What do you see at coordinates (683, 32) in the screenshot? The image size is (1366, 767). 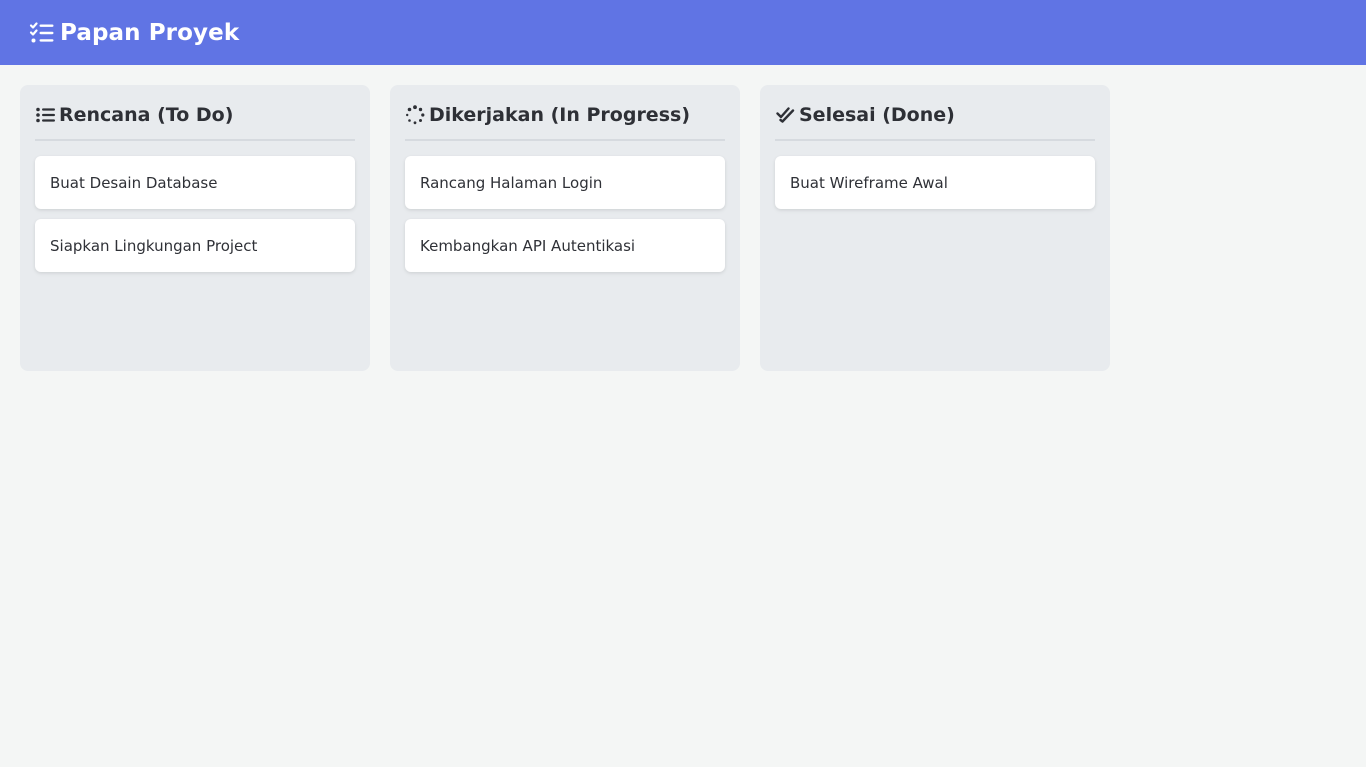 I see `app-header: Papan Proyek` at bounding box center [683, 32].